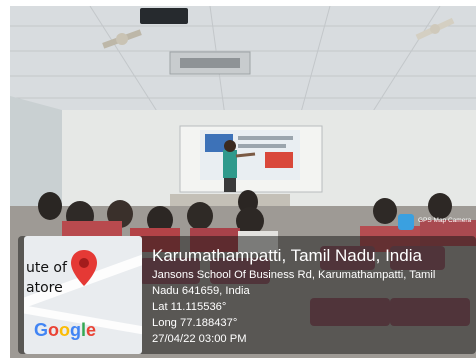 Image resolution: width=476 pixels, height=358 pixels. I want to click on google-logo: Google, so click(65, 330).